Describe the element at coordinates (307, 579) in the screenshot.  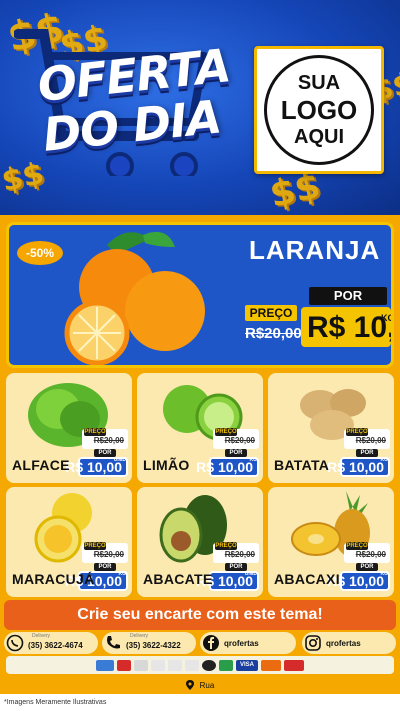
I see `product-name: ABACAXI` at that location.